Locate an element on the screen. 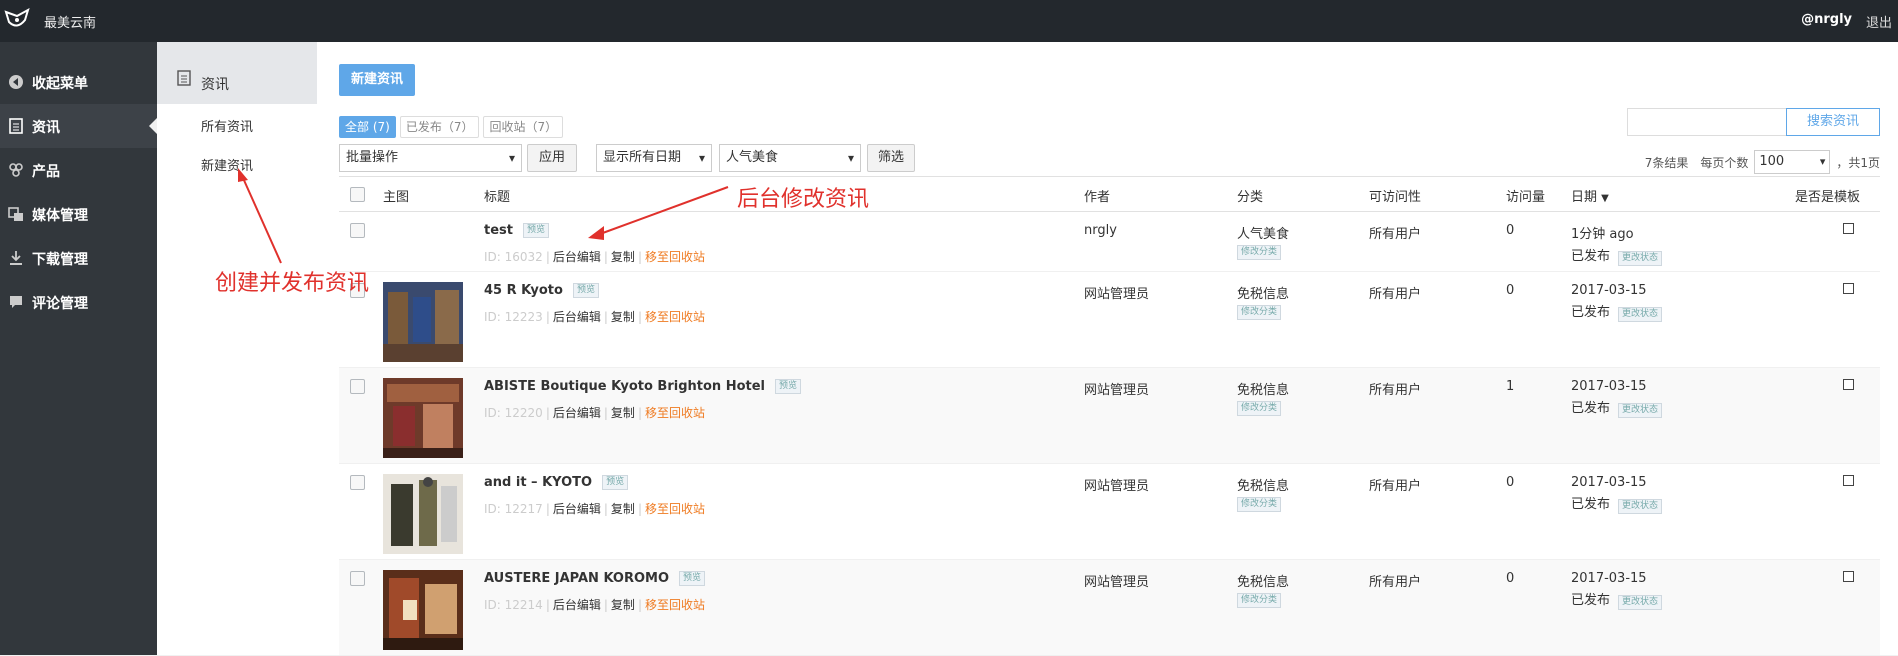  subnav-all-news: 所有资讯 is located at coordinates (227, 125).